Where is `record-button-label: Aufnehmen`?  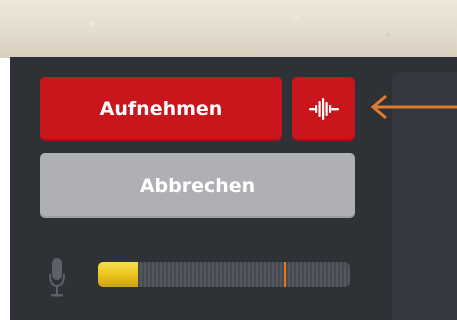 record-button-label: Aufnehmen is located at coordinates (161, 109).